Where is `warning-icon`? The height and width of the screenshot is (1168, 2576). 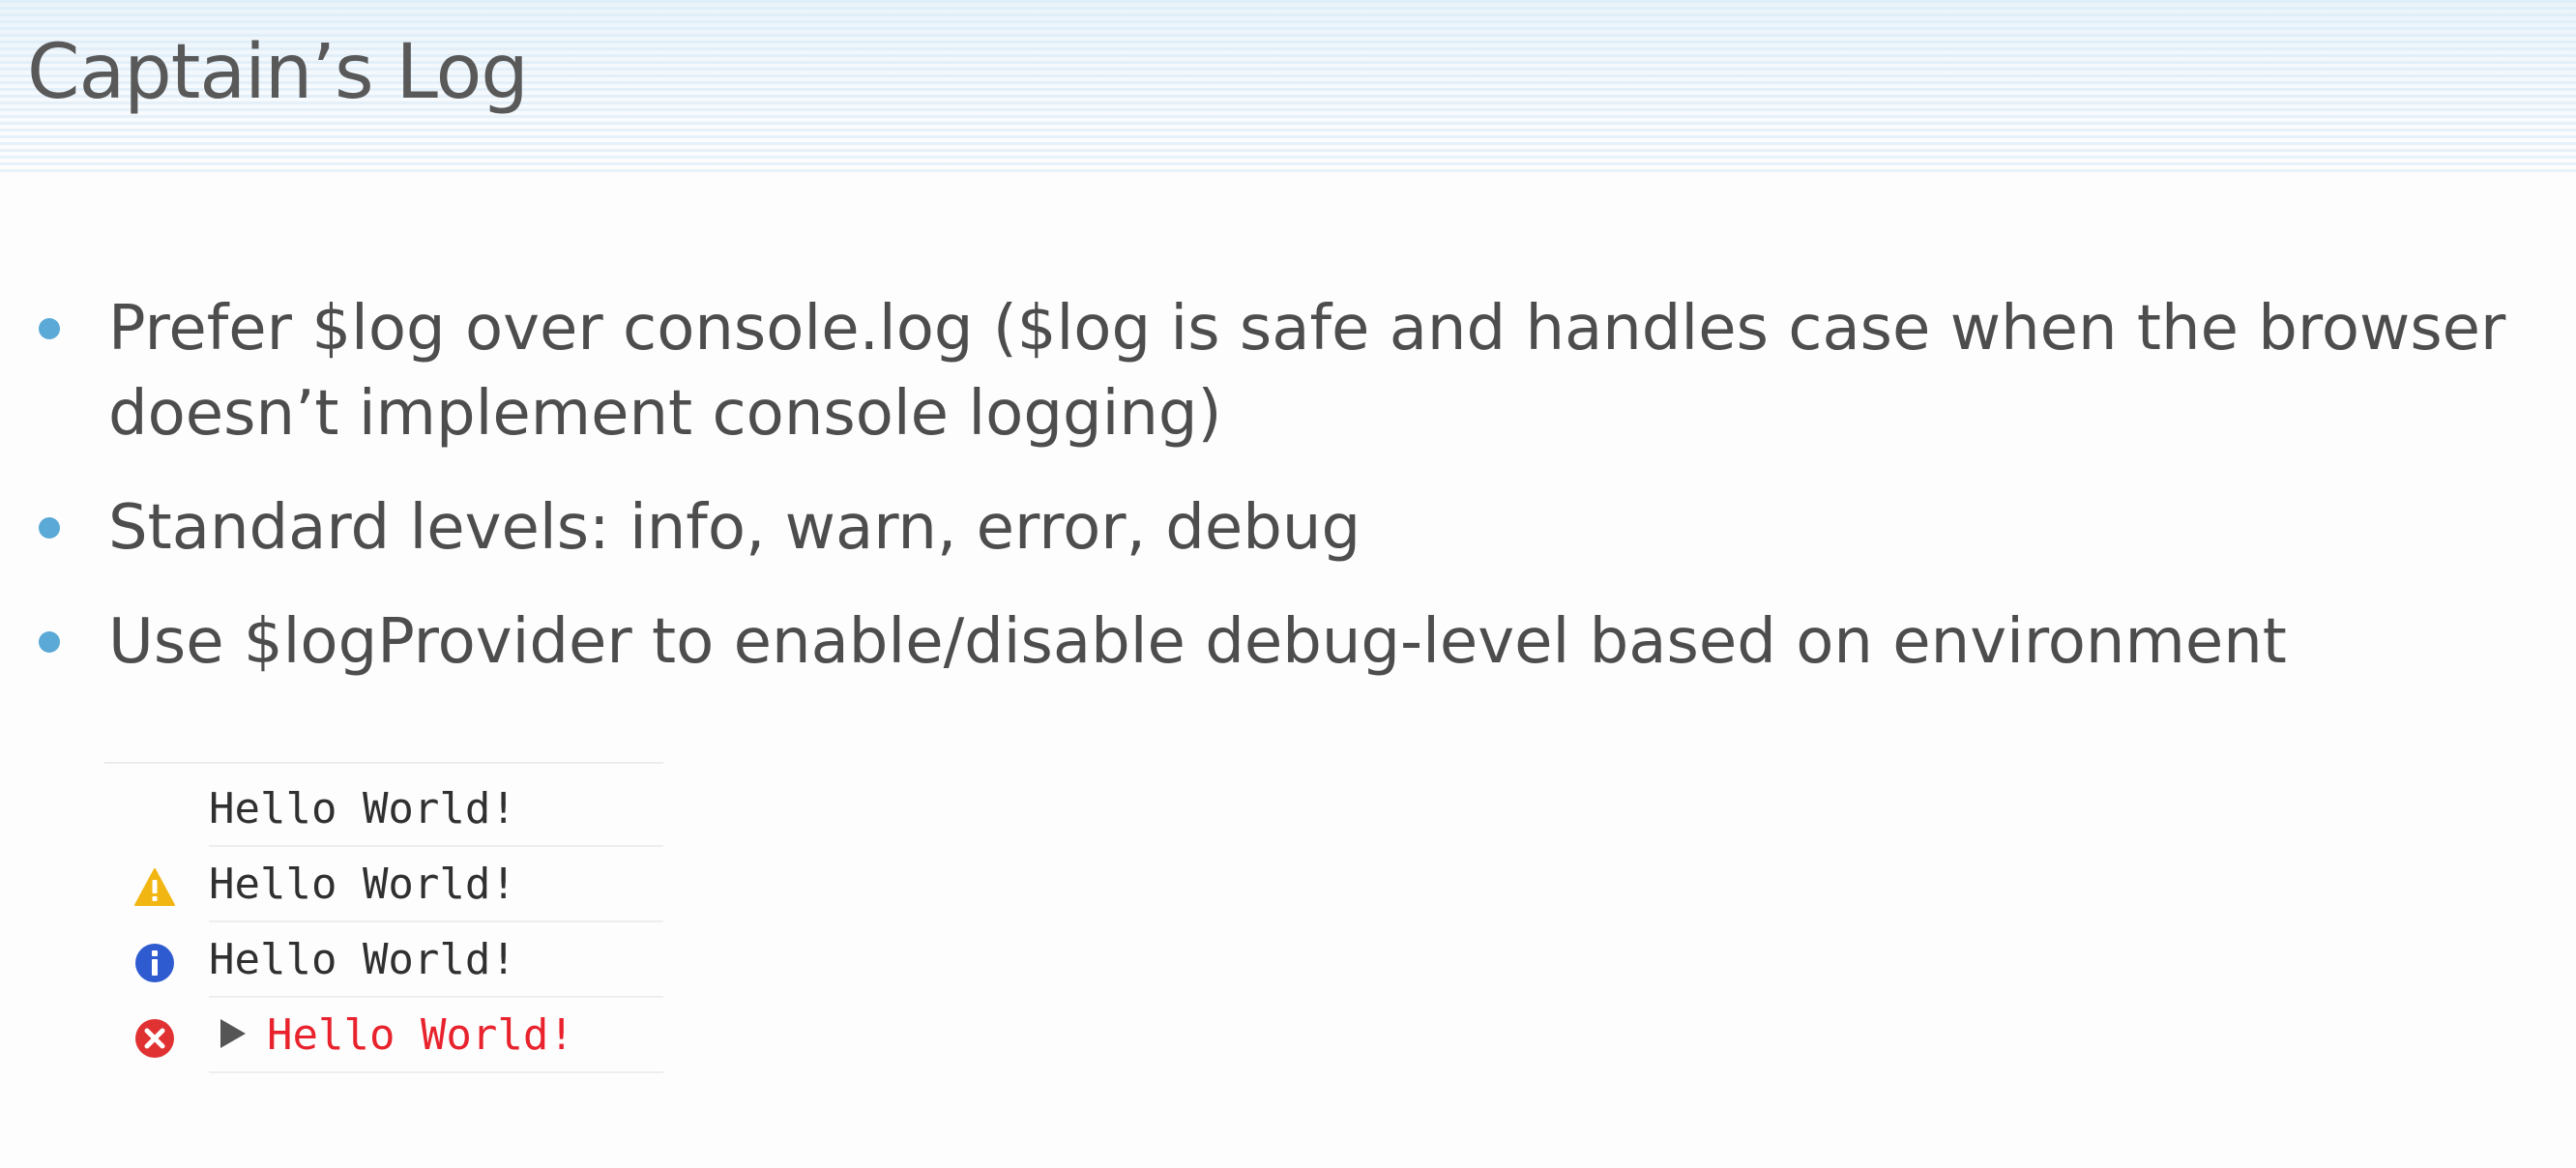
warning-icon is located at coordinates (154, 887).